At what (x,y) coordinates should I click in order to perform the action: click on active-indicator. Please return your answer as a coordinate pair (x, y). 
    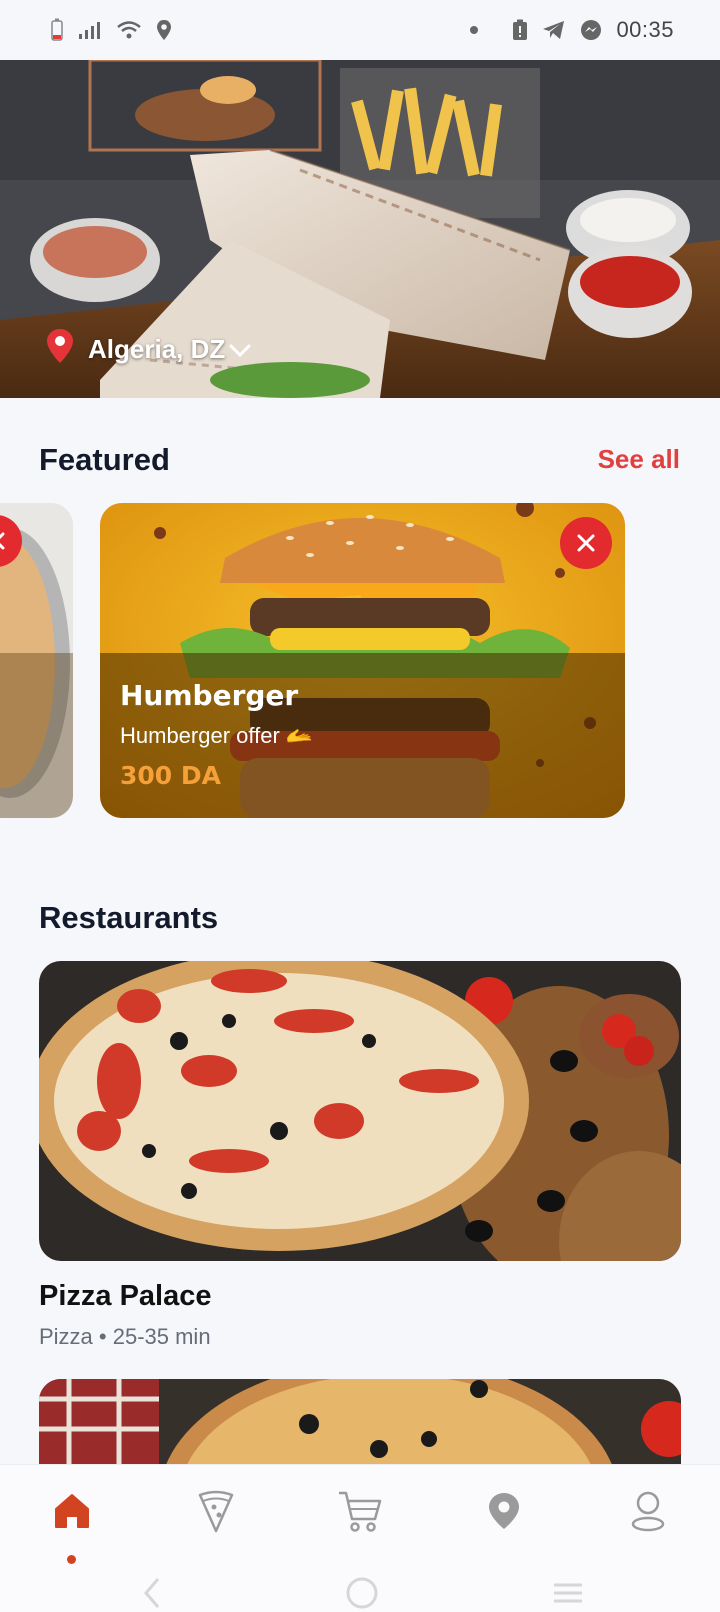
    Looking at the image, I should click on (71, 1559).